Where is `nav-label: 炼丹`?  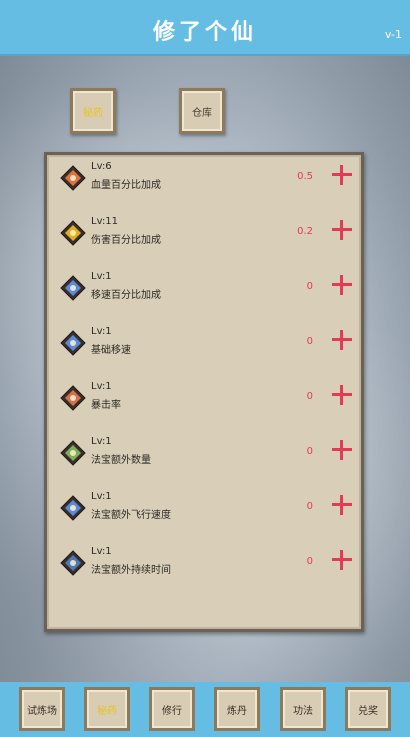 nav-label: 炼丹 is located at coordinates (237, 711).